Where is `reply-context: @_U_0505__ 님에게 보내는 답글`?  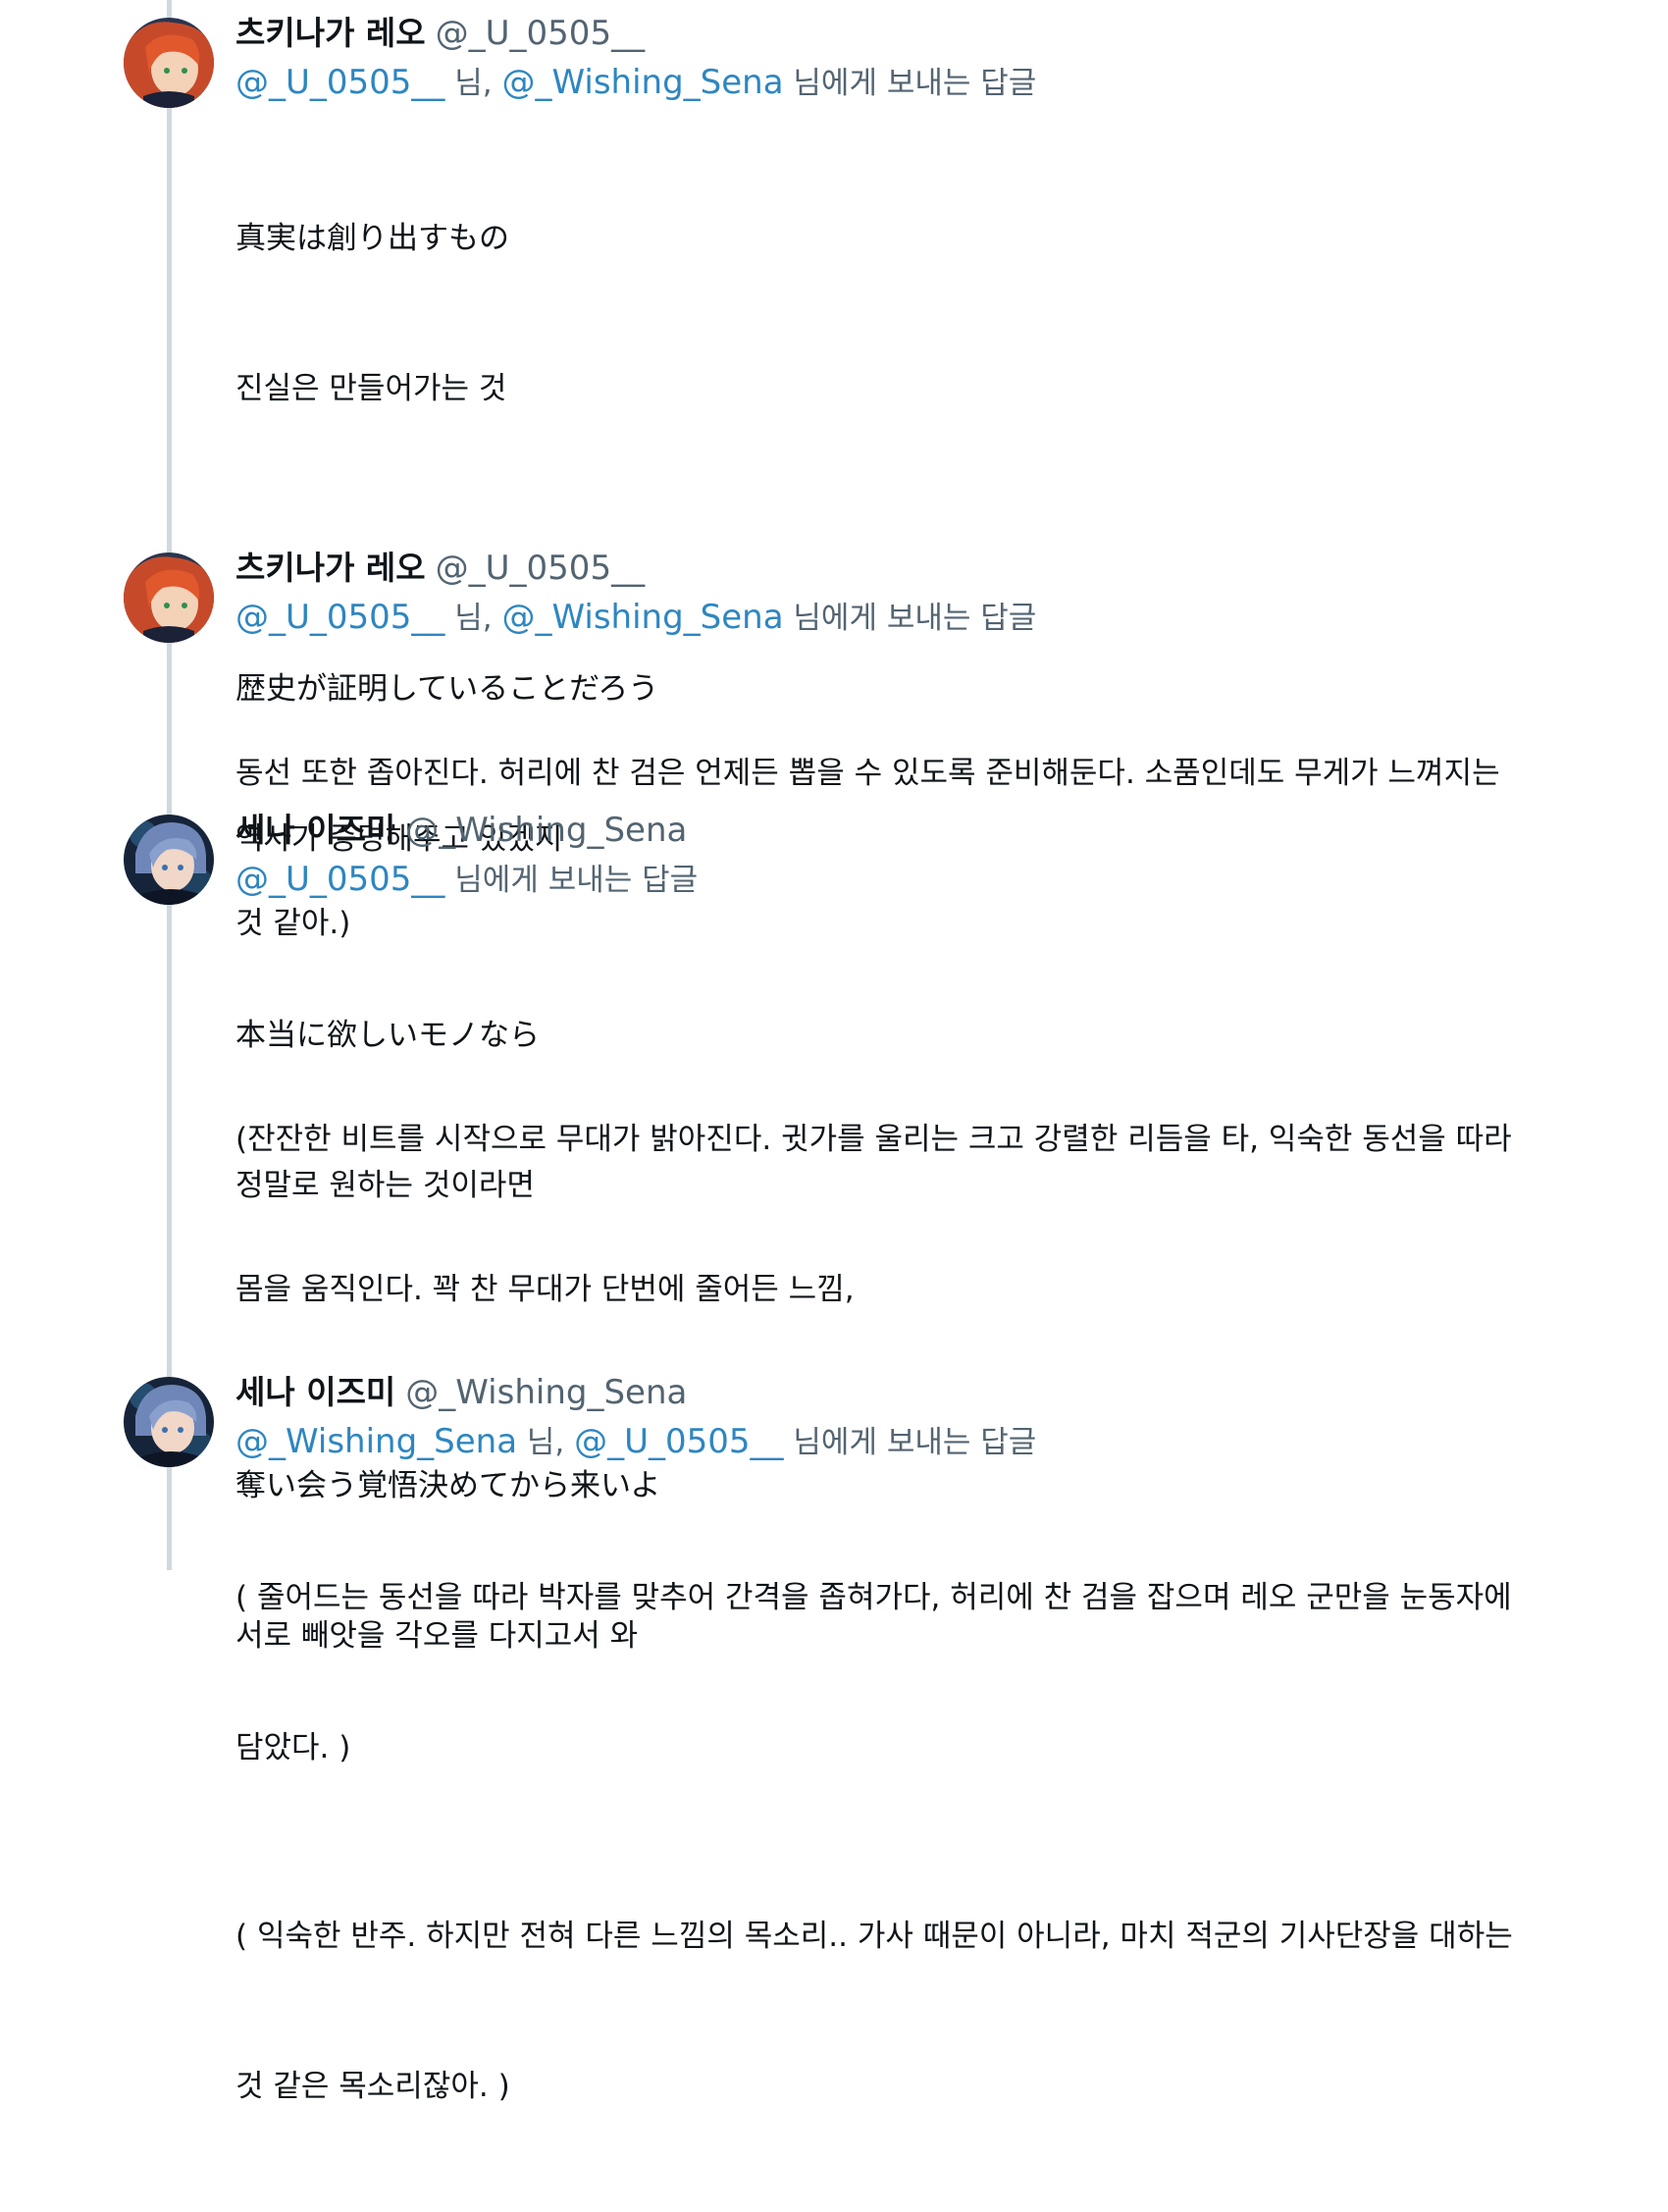
reply-context: @_U_0505__ 님에게 보내는 답글 is located at coordinates (898, 880).